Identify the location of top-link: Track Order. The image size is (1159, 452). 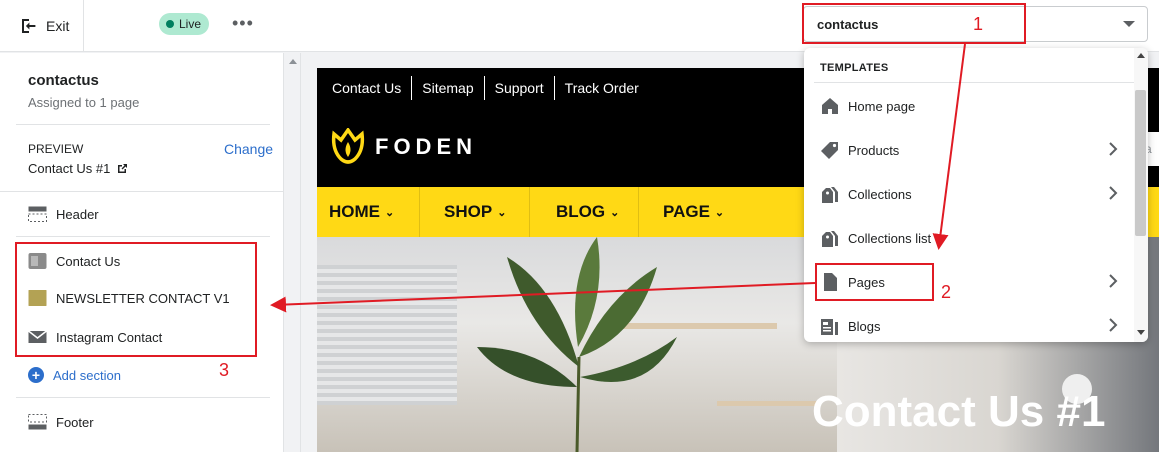
(601, 88).